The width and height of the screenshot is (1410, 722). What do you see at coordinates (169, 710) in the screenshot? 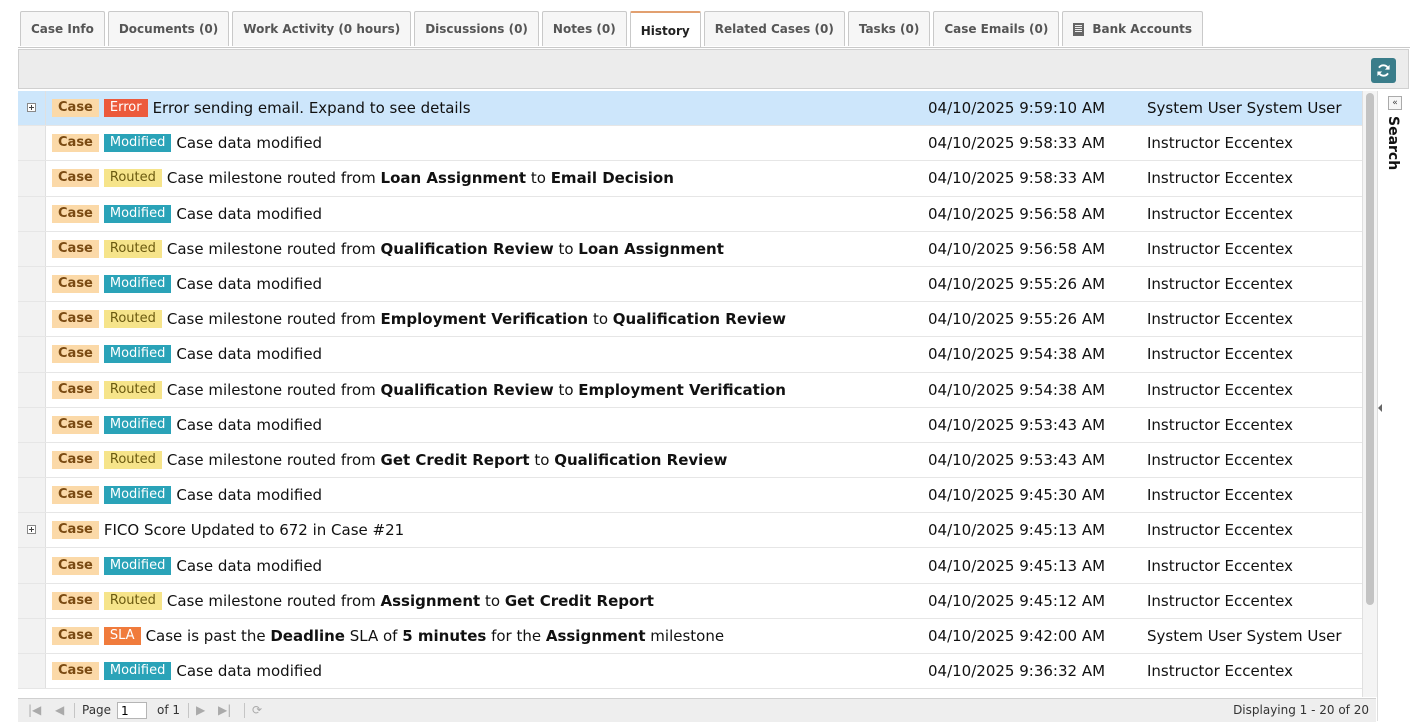
I see `page-count-label: of 1` at bounding box center [169, 710].